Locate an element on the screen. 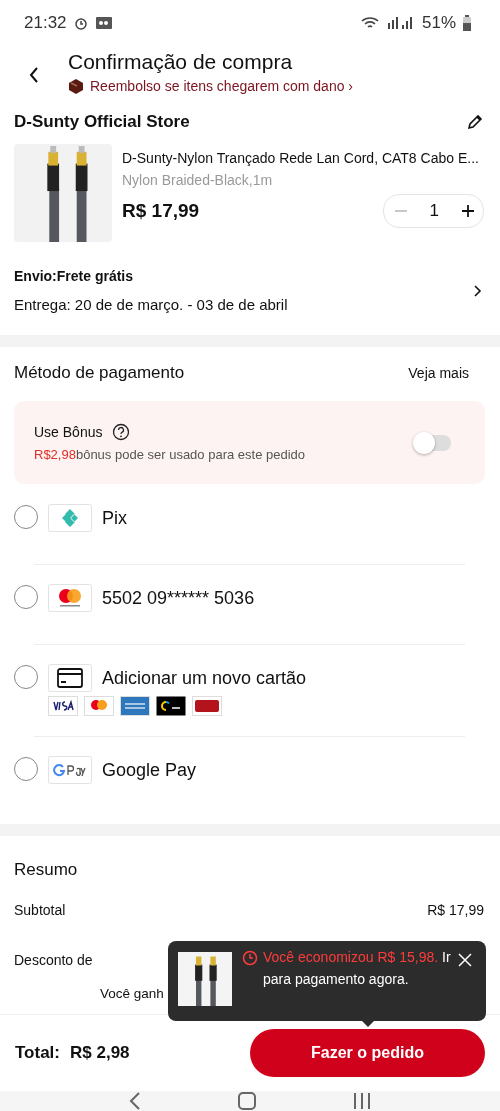  voicemail-icon is located at coordinates (103, 22).